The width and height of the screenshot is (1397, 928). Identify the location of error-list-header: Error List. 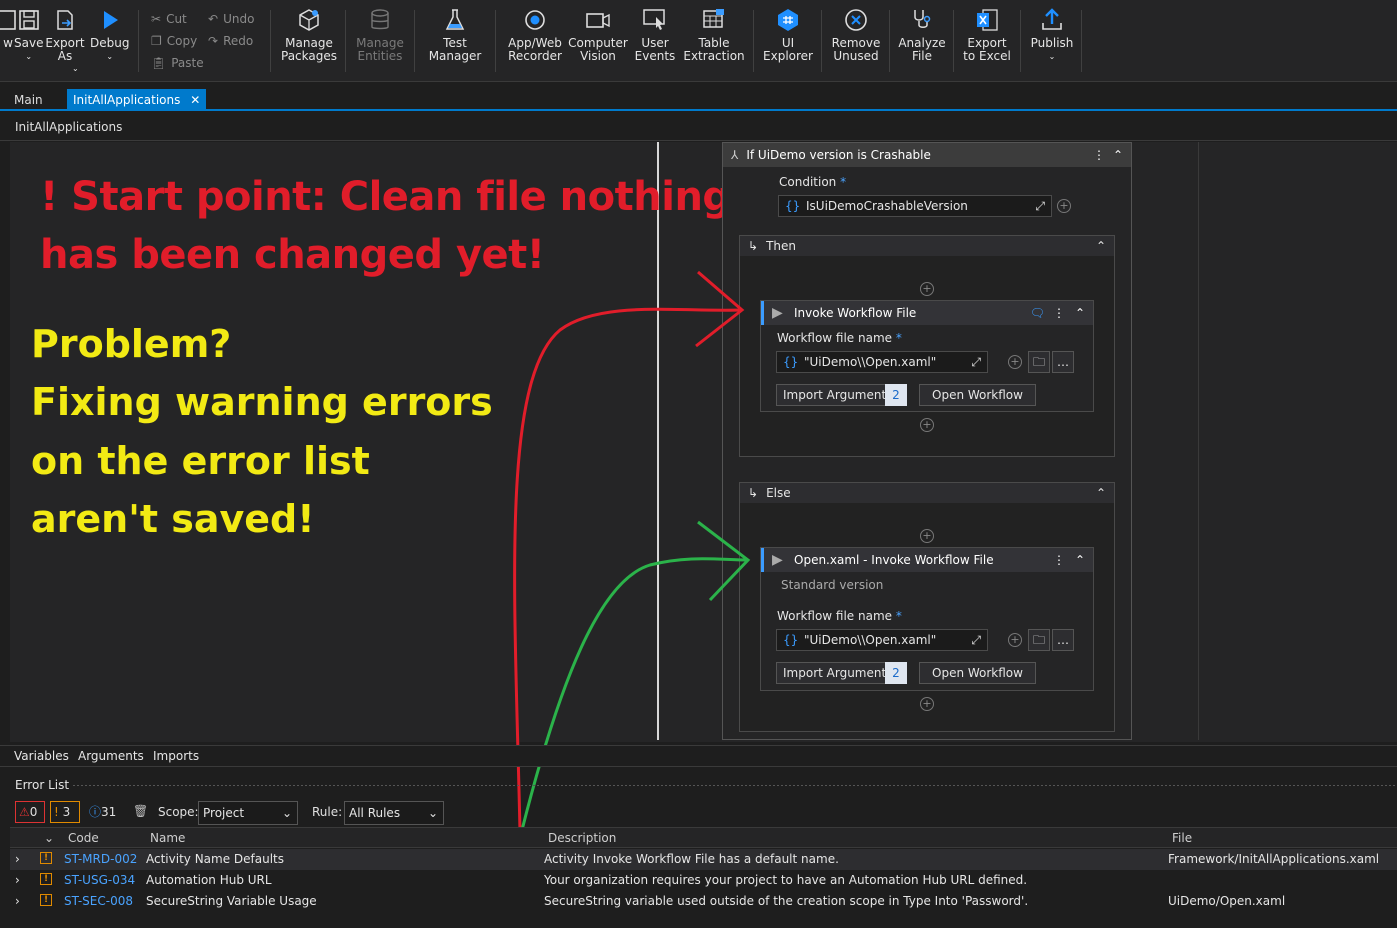
(703, 785).